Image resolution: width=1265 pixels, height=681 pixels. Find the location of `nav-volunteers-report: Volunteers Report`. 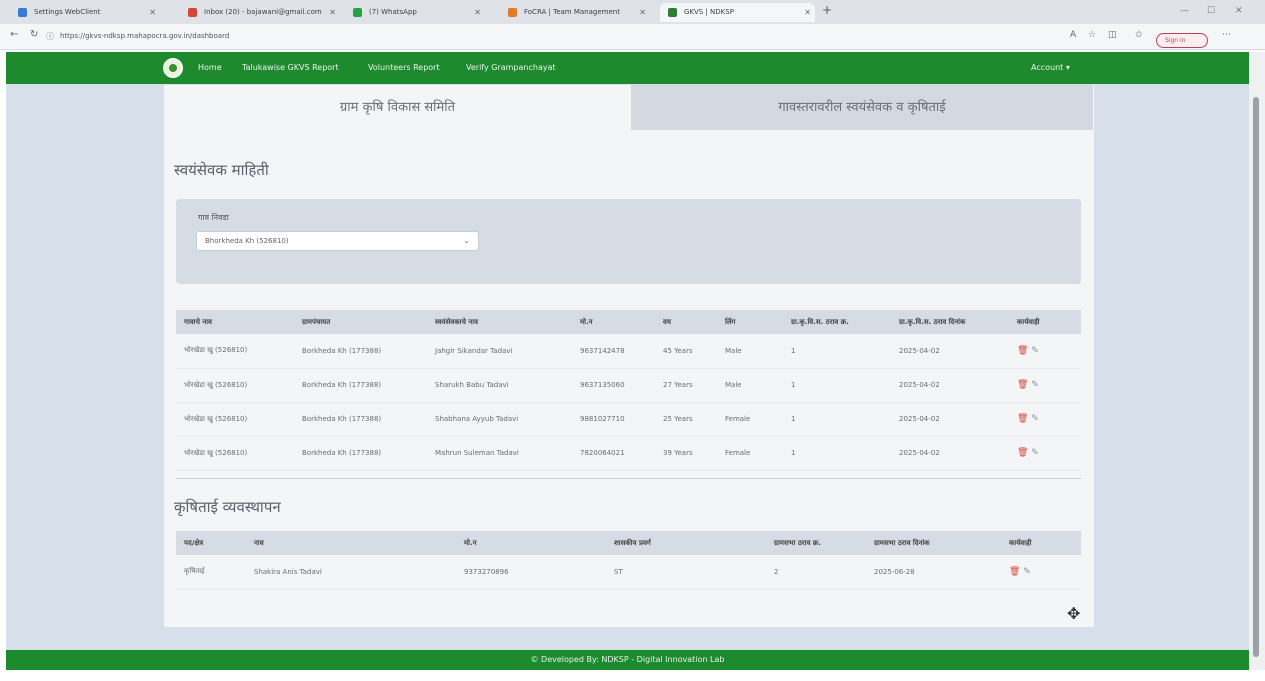

nav-volunteers-report: Volunteers Report is located at coordinates (404, 68).